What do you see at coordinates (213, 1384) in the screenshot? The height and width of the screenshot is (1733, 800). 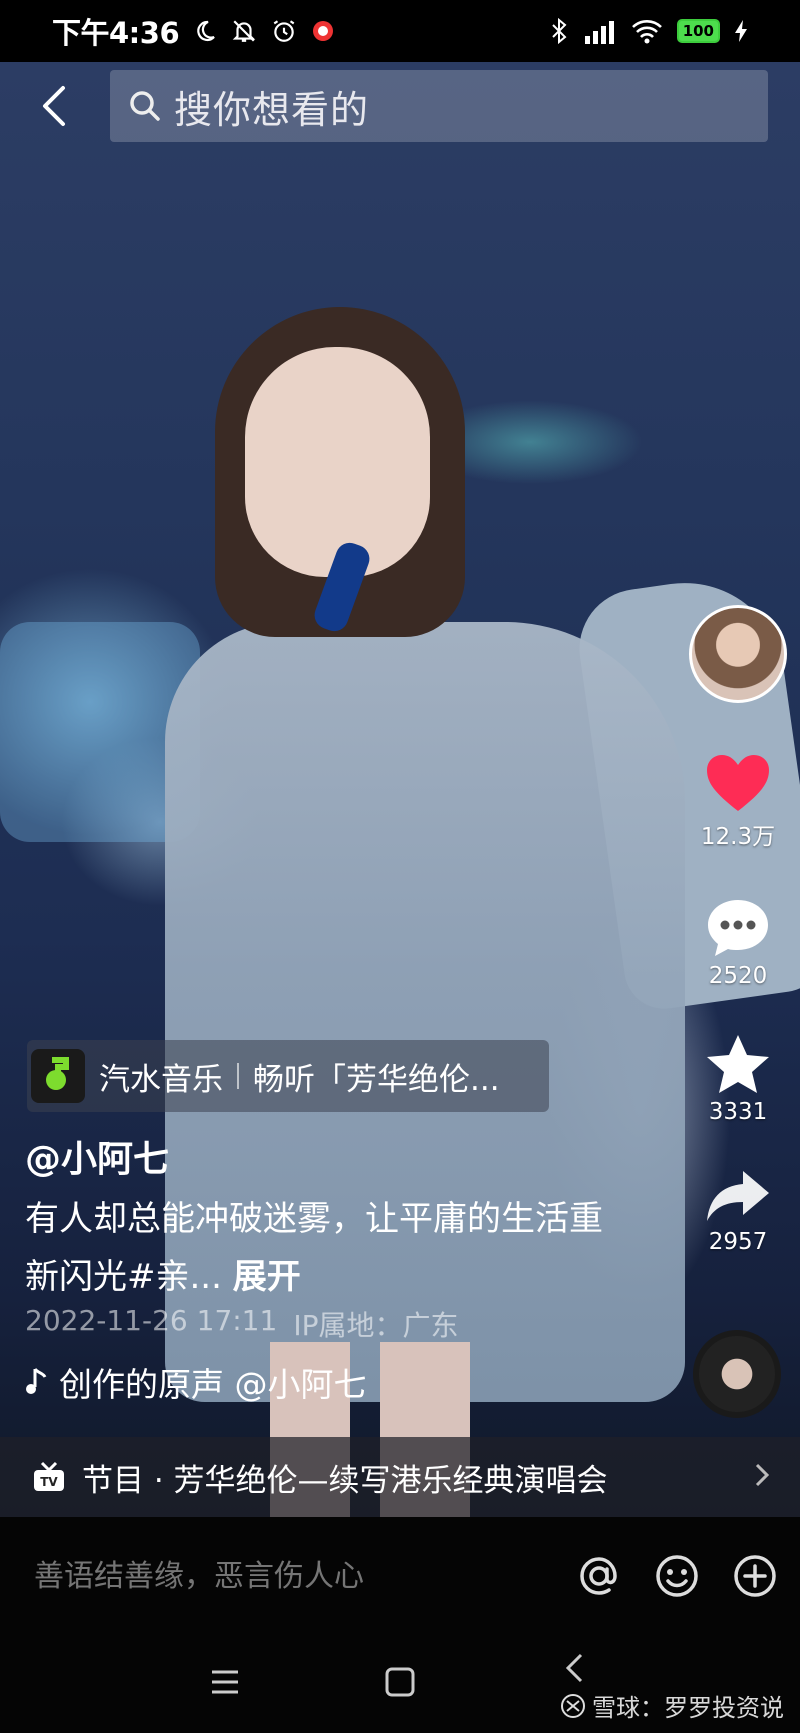 I see `sound-text: 创作的原声 @小阿七` at bounding box center [213, 1384].